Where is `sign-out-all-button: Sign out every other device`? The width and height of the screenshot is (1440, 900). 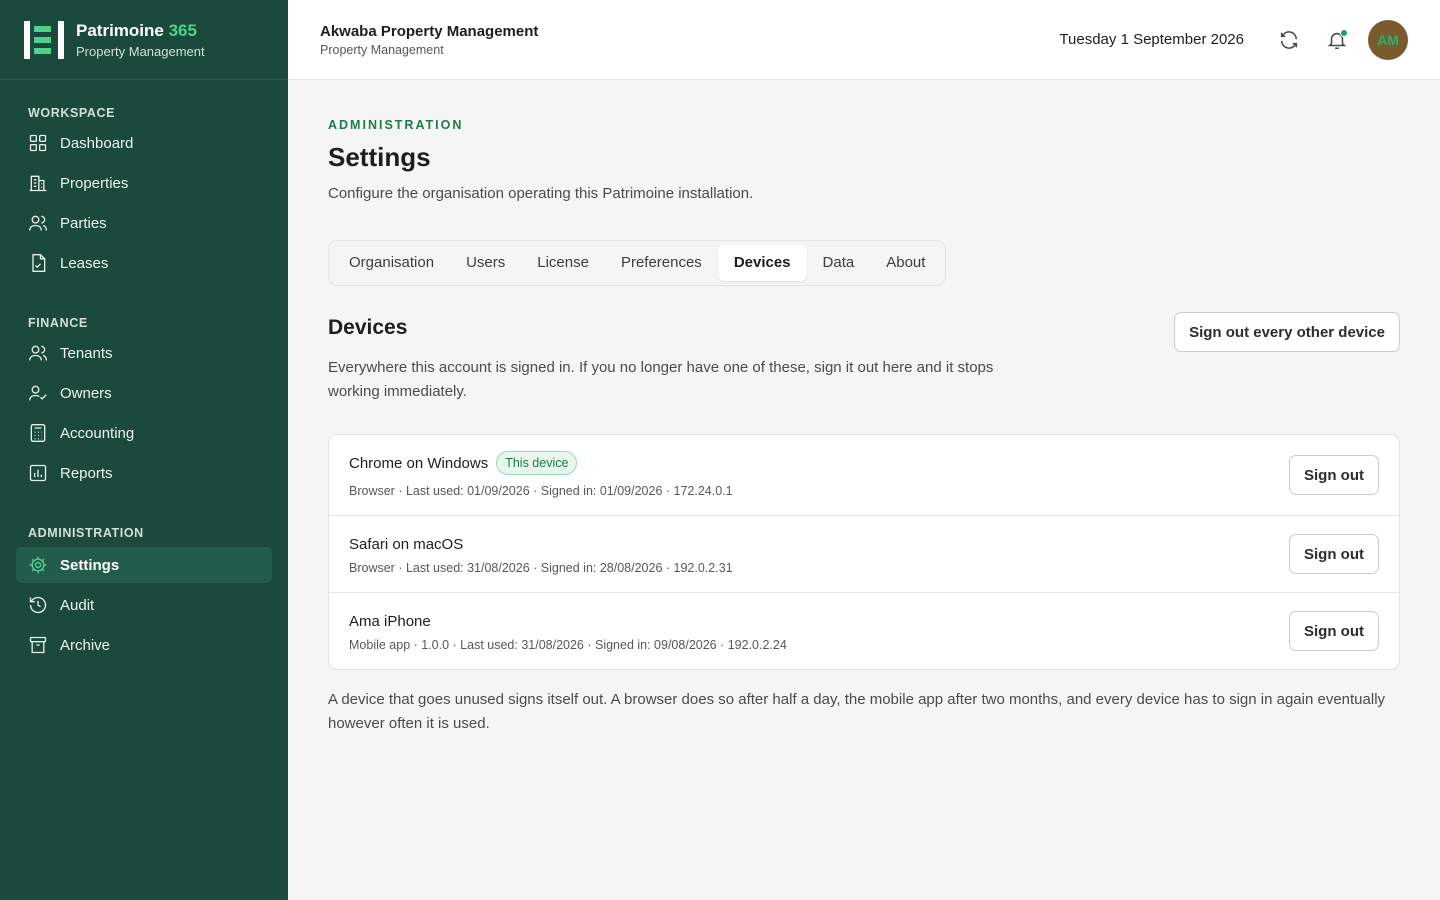 sign-out-all-button: Sign out every other device is located at coordinates (1287, 332).